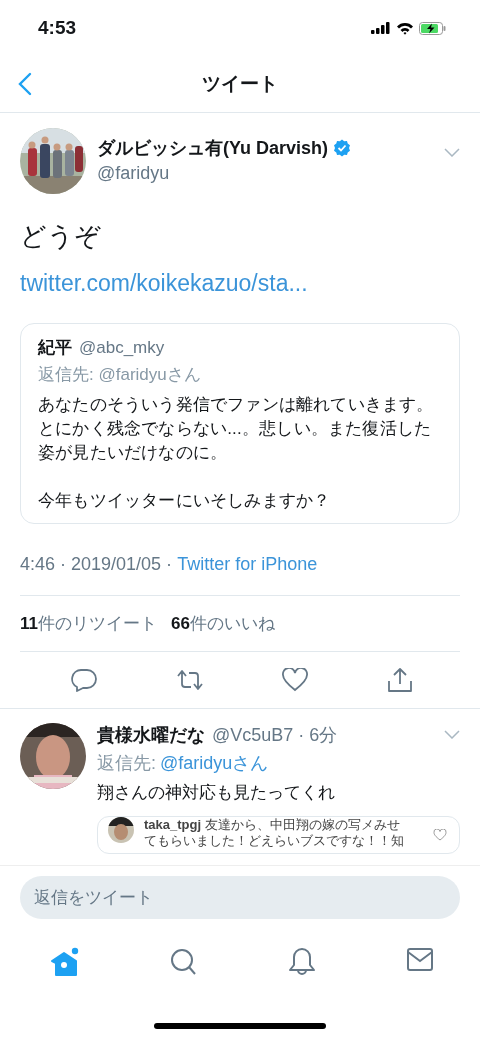 The width and height of the screenshot is (480, 1039). What do you see at coordinates (120, 374) in the screenshot?
I see `reply-to-label: 返信先: @faridyuさん` at bounding box center [120, 374].